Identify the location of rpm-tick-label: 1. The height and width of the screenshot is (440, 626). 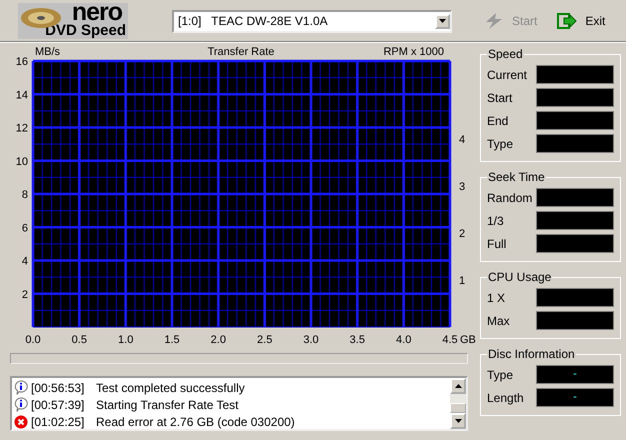
(462, 281).